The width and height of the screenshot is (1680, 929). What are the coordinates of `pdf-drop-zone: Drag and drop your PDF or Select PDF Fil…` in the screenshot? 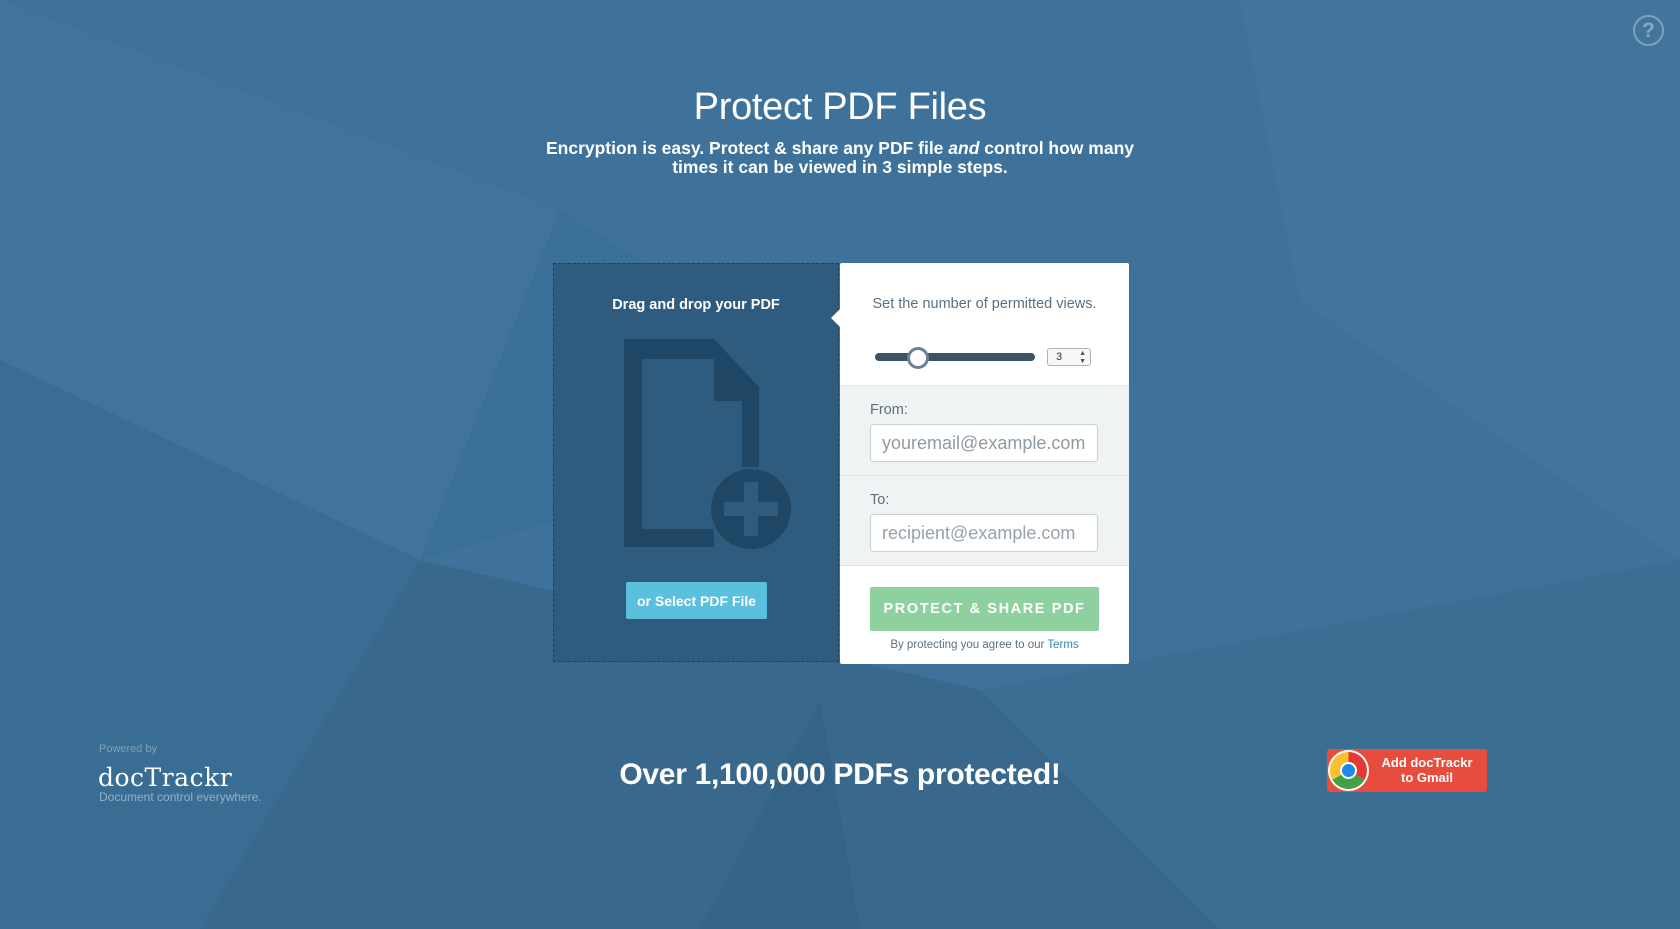 It's located at (696, 462).